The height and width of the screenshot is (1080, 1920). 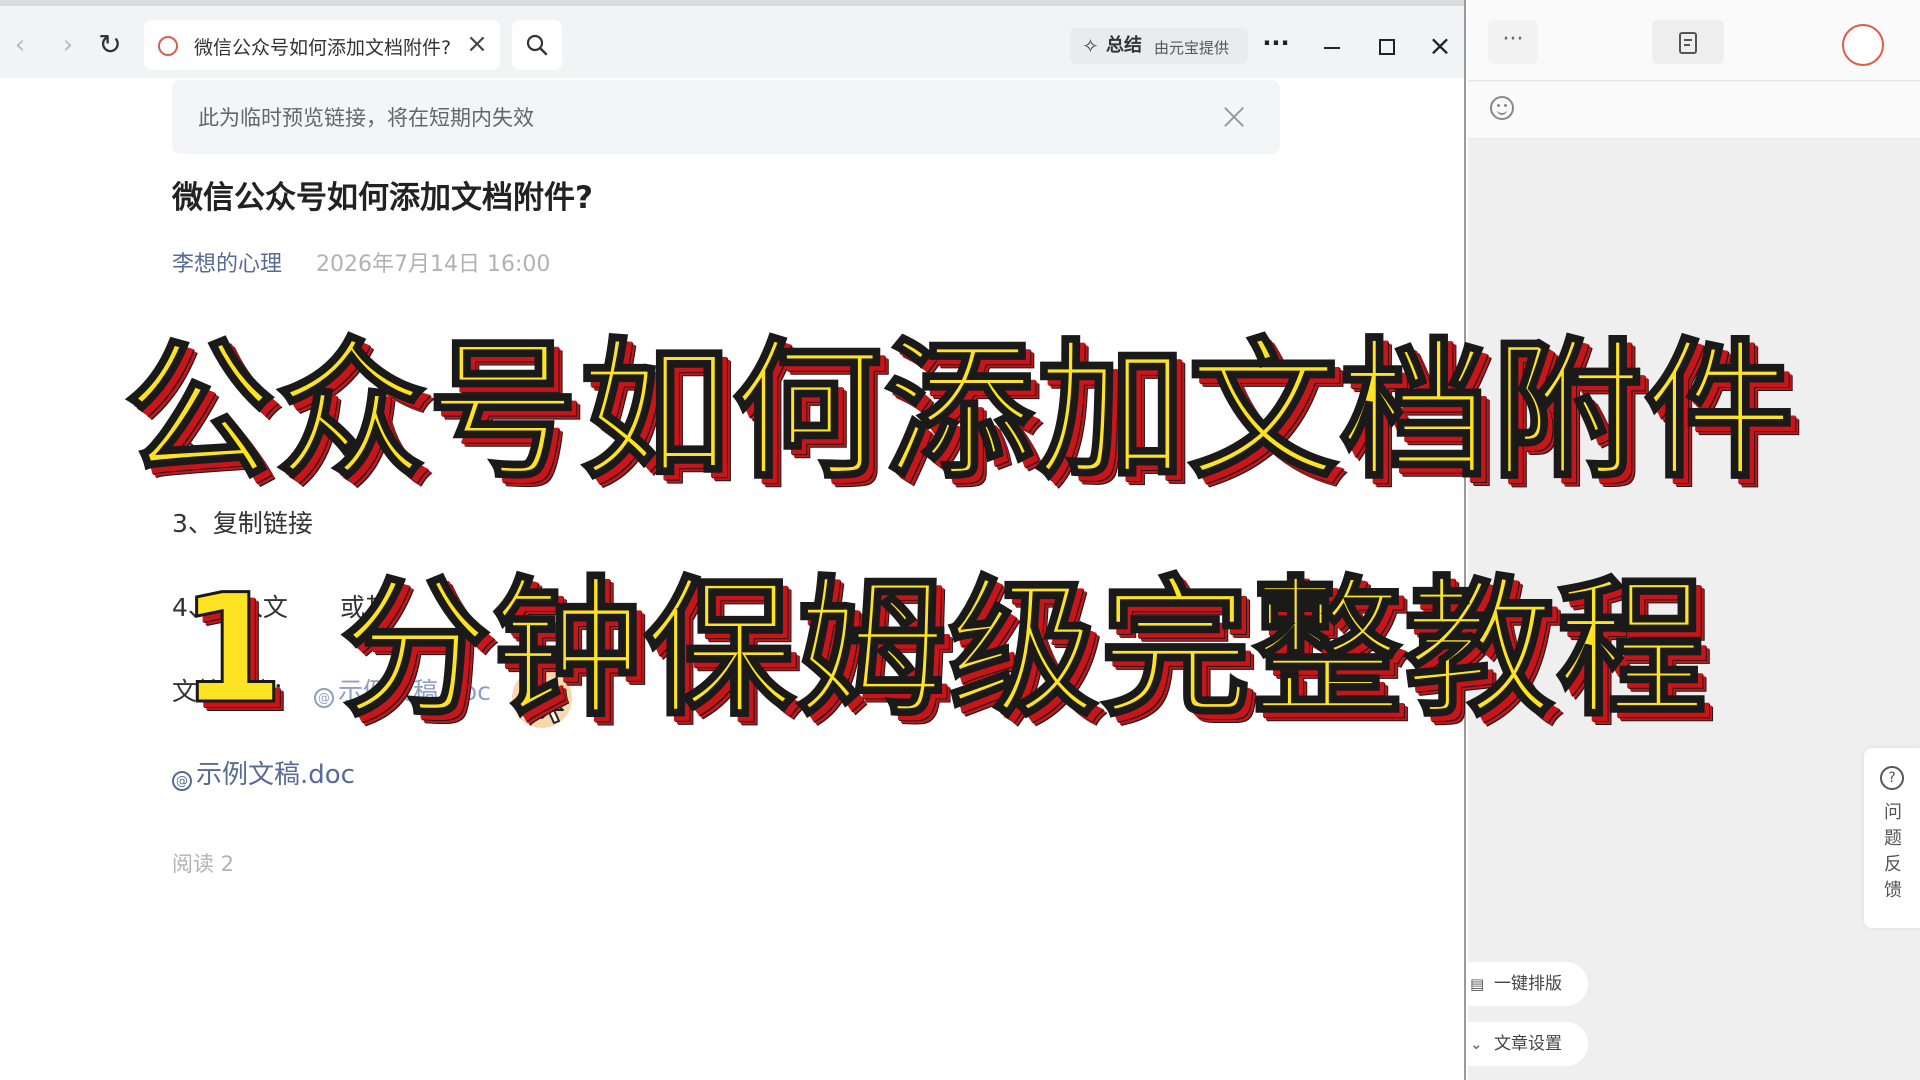 What do you see at coordinates (1124, 45) in the screenshot?
I see `summary-label: 总结` at bounding box center [1124, 45].